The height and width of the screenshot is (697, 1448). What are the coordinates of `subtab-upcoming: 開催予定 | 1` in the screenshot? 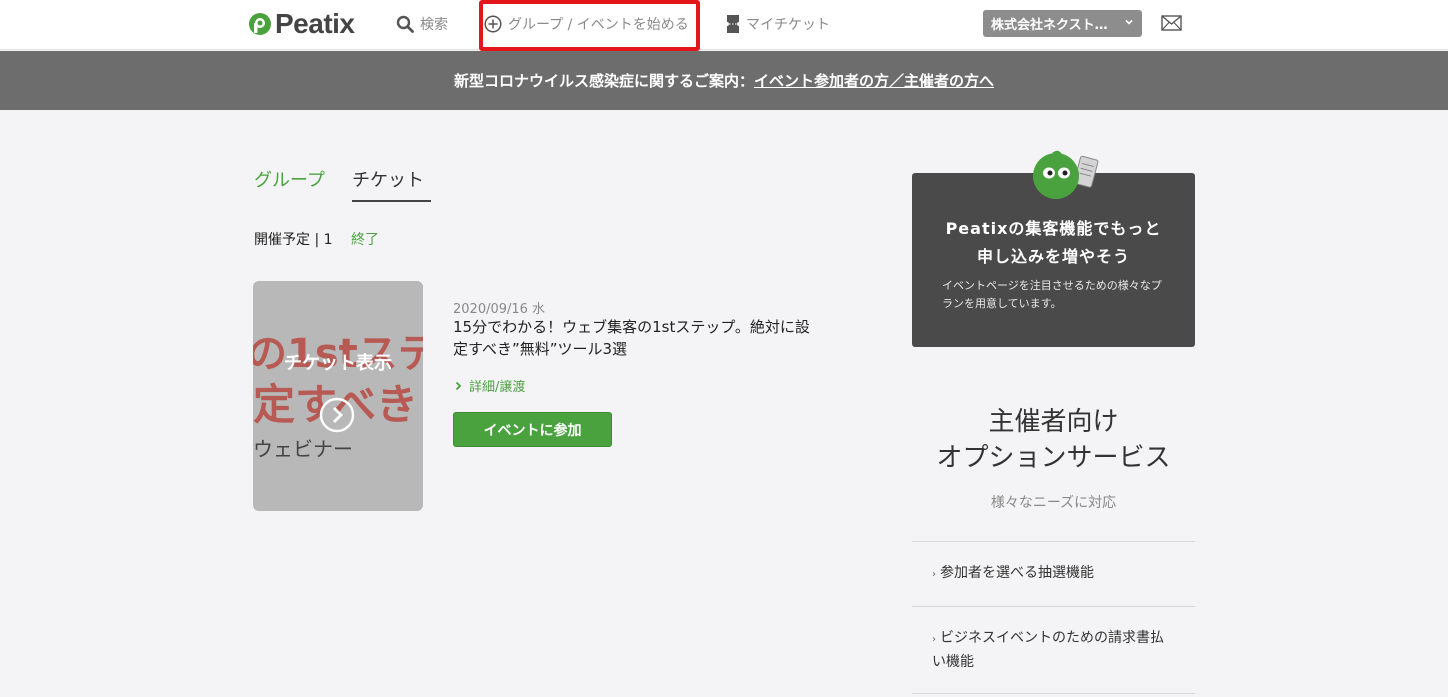 It's located at (293, 239).